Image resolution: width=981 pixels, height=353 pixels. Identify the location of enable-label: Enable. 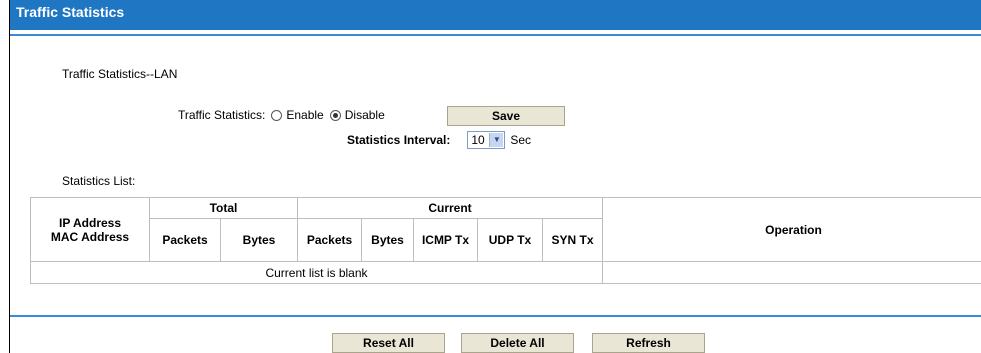
(305, 115).